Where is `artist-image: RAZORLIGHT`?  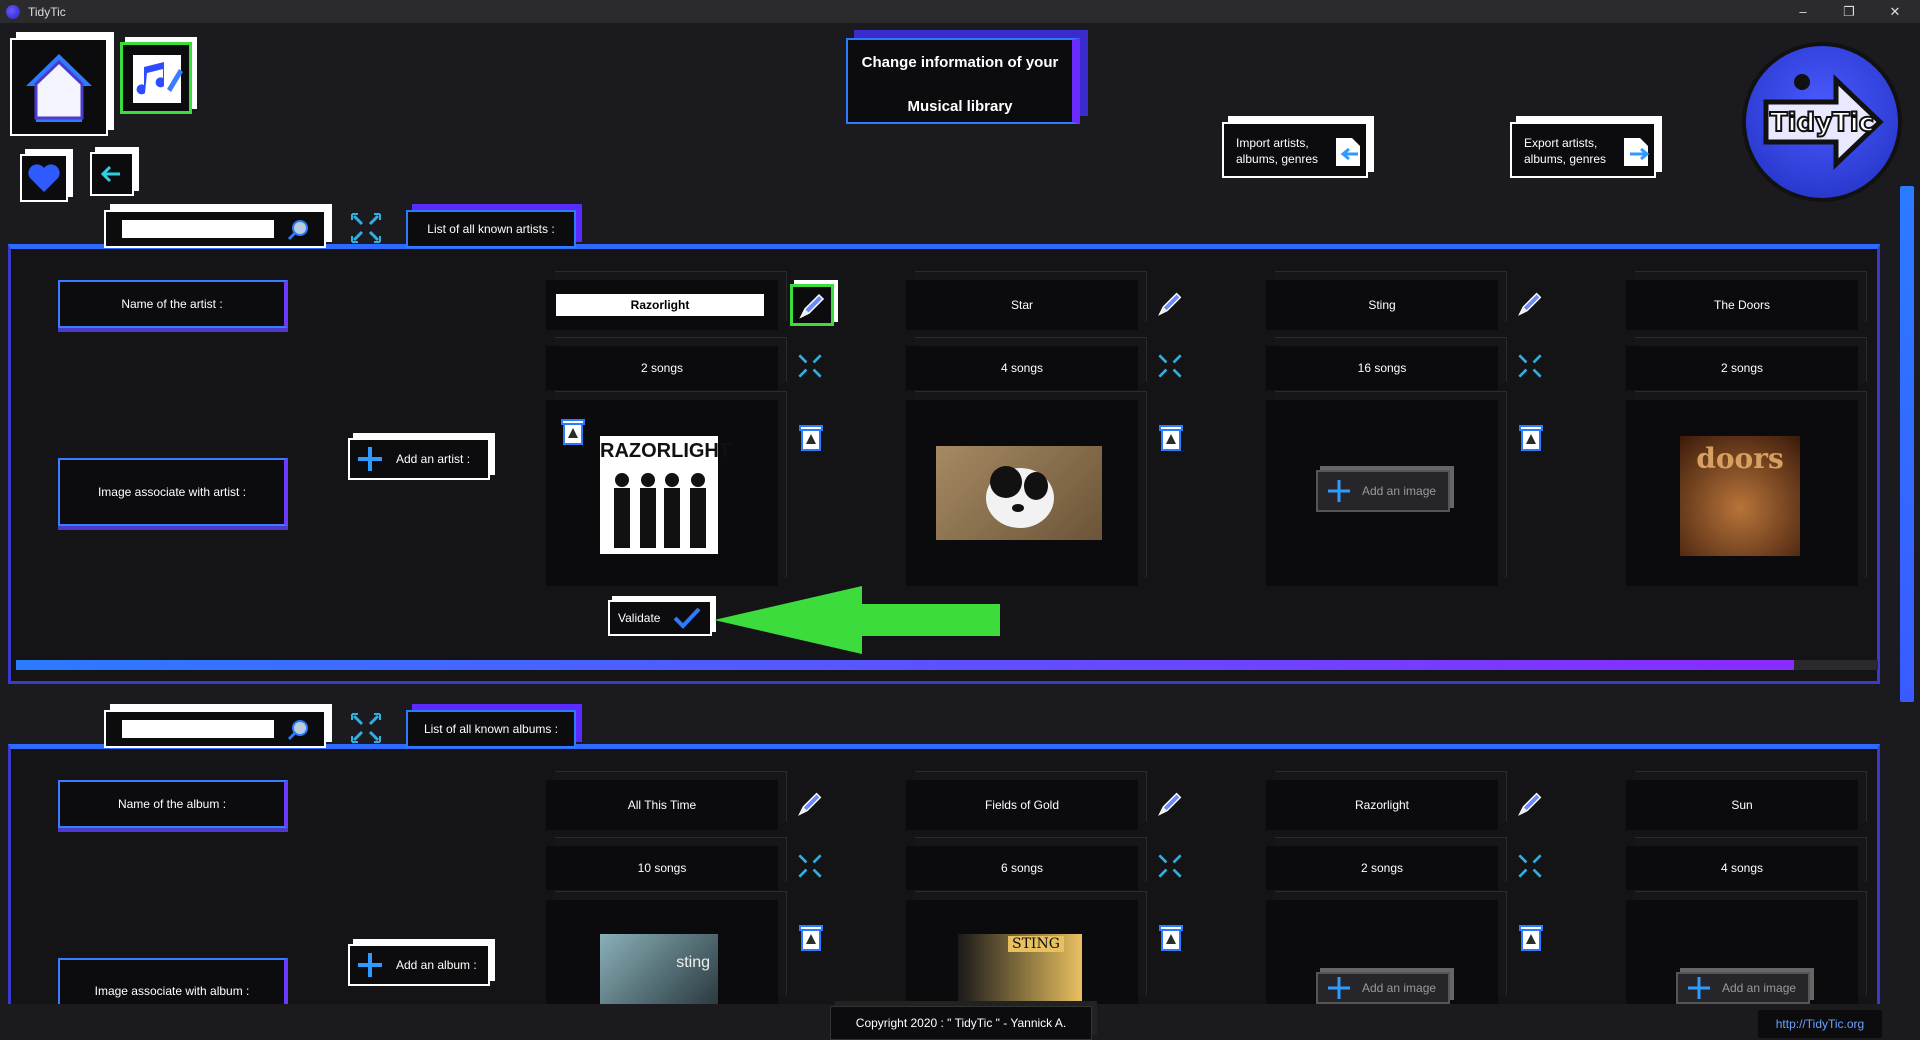
artist-image: RAZORLIGHT is located at coordinates (666, 495).